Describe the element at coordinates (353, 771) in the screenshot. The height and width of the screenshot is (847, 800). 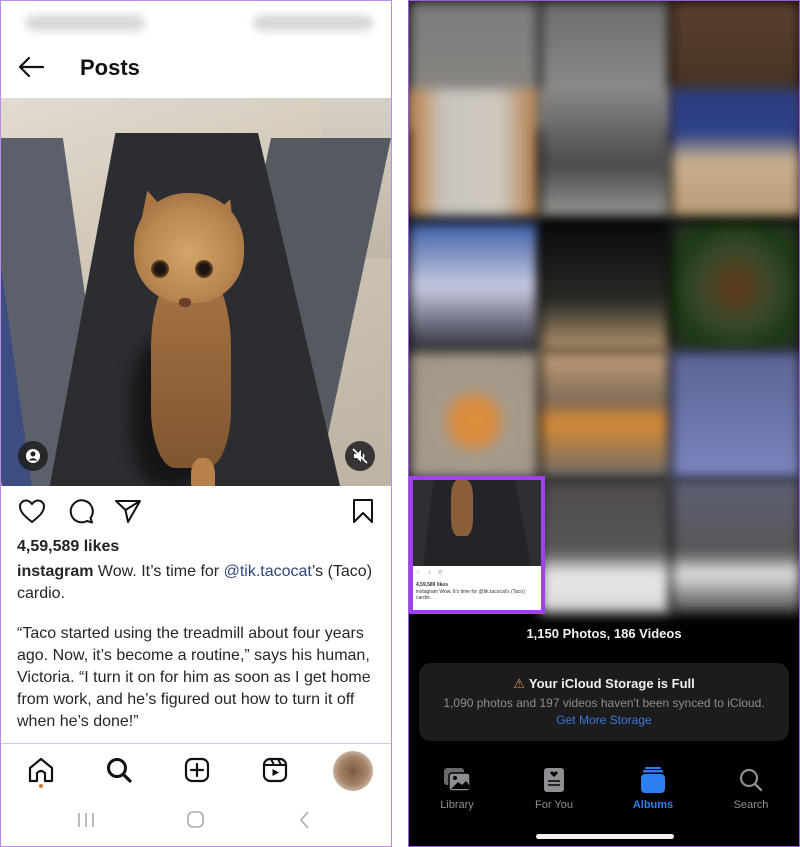
I see `profile-avatar` at that location.